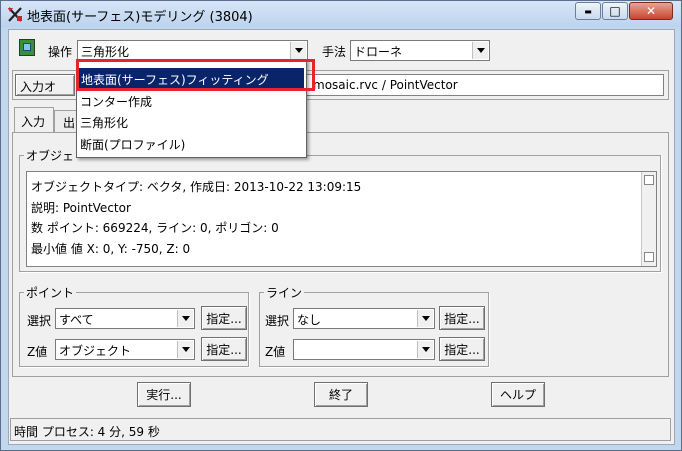  I want to click on info-line-description: 説明: PointVector, so click(81, 208).